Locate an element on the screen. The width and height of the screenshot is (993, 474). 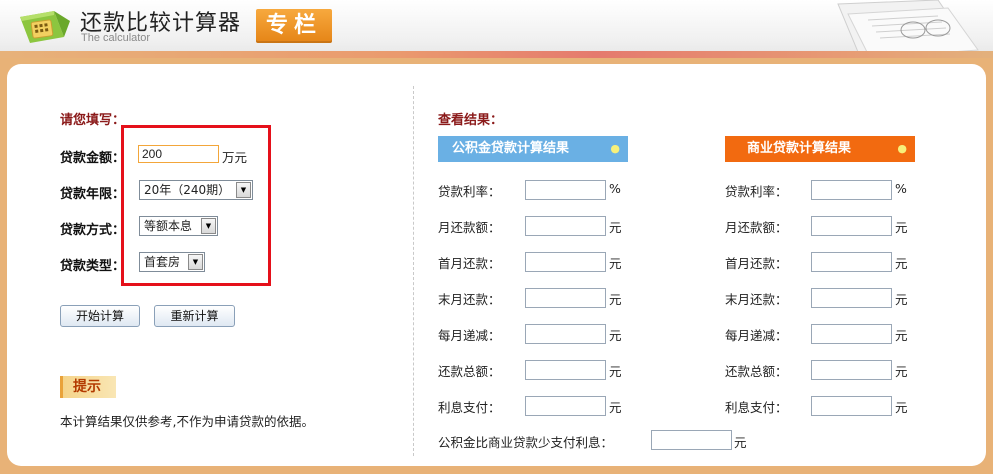
fund-result-header: 公积金贷款计算结果 ● is located at coordinates (533, 149).